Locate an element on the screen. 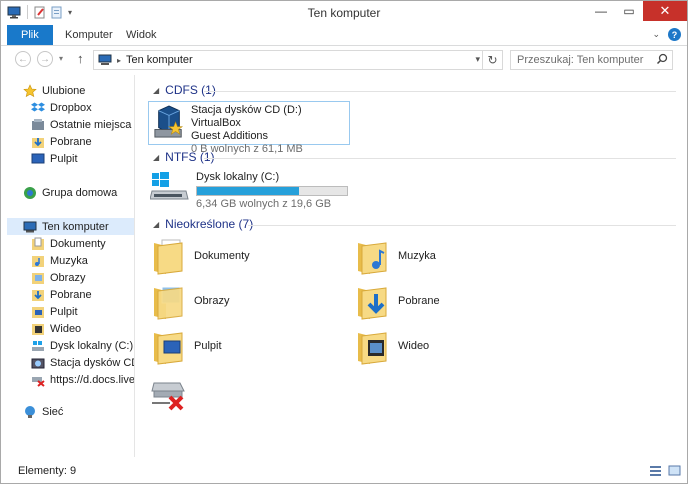 This screenshot has width=688, height=484. address-bar: ▸ Ten komputer ▾ ↻ is located at coordinates (298, 60).